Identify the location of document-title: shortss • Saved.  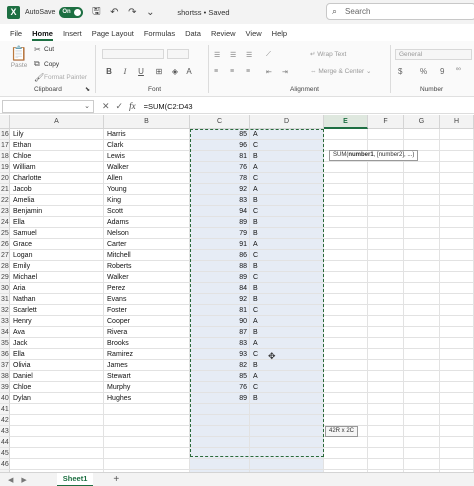
(203, 12).